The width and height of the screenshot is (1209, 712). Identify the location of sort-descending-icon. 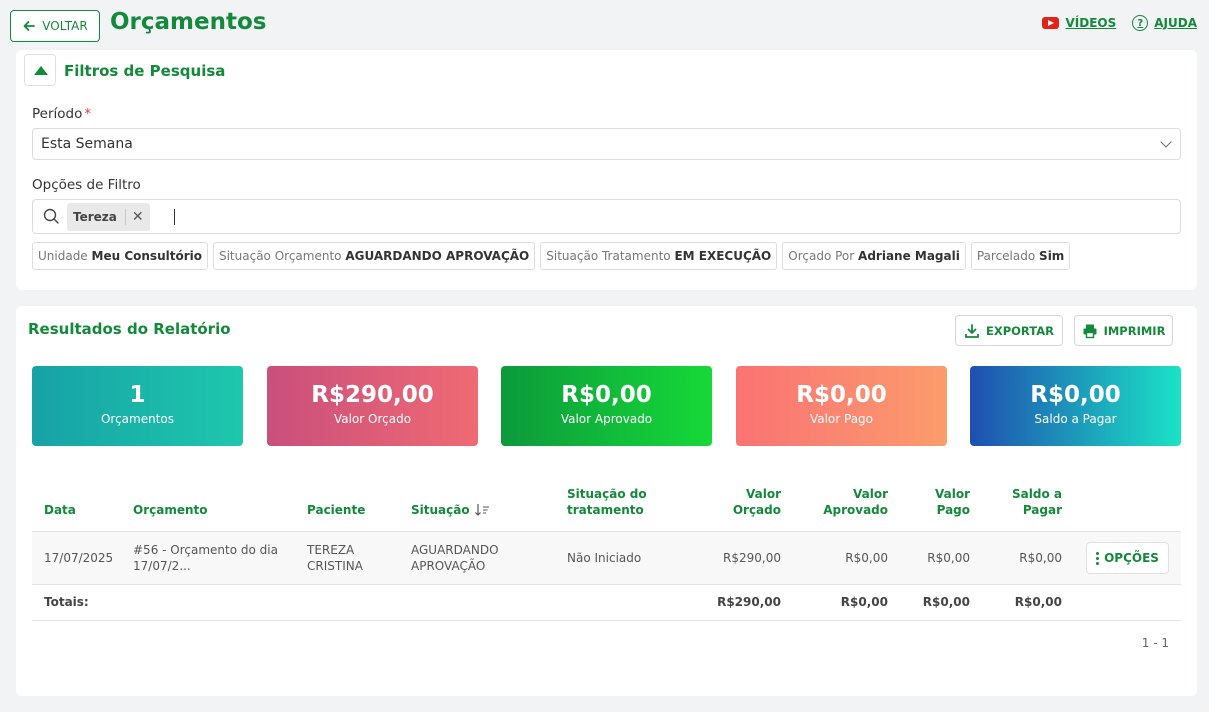
(481, 510).